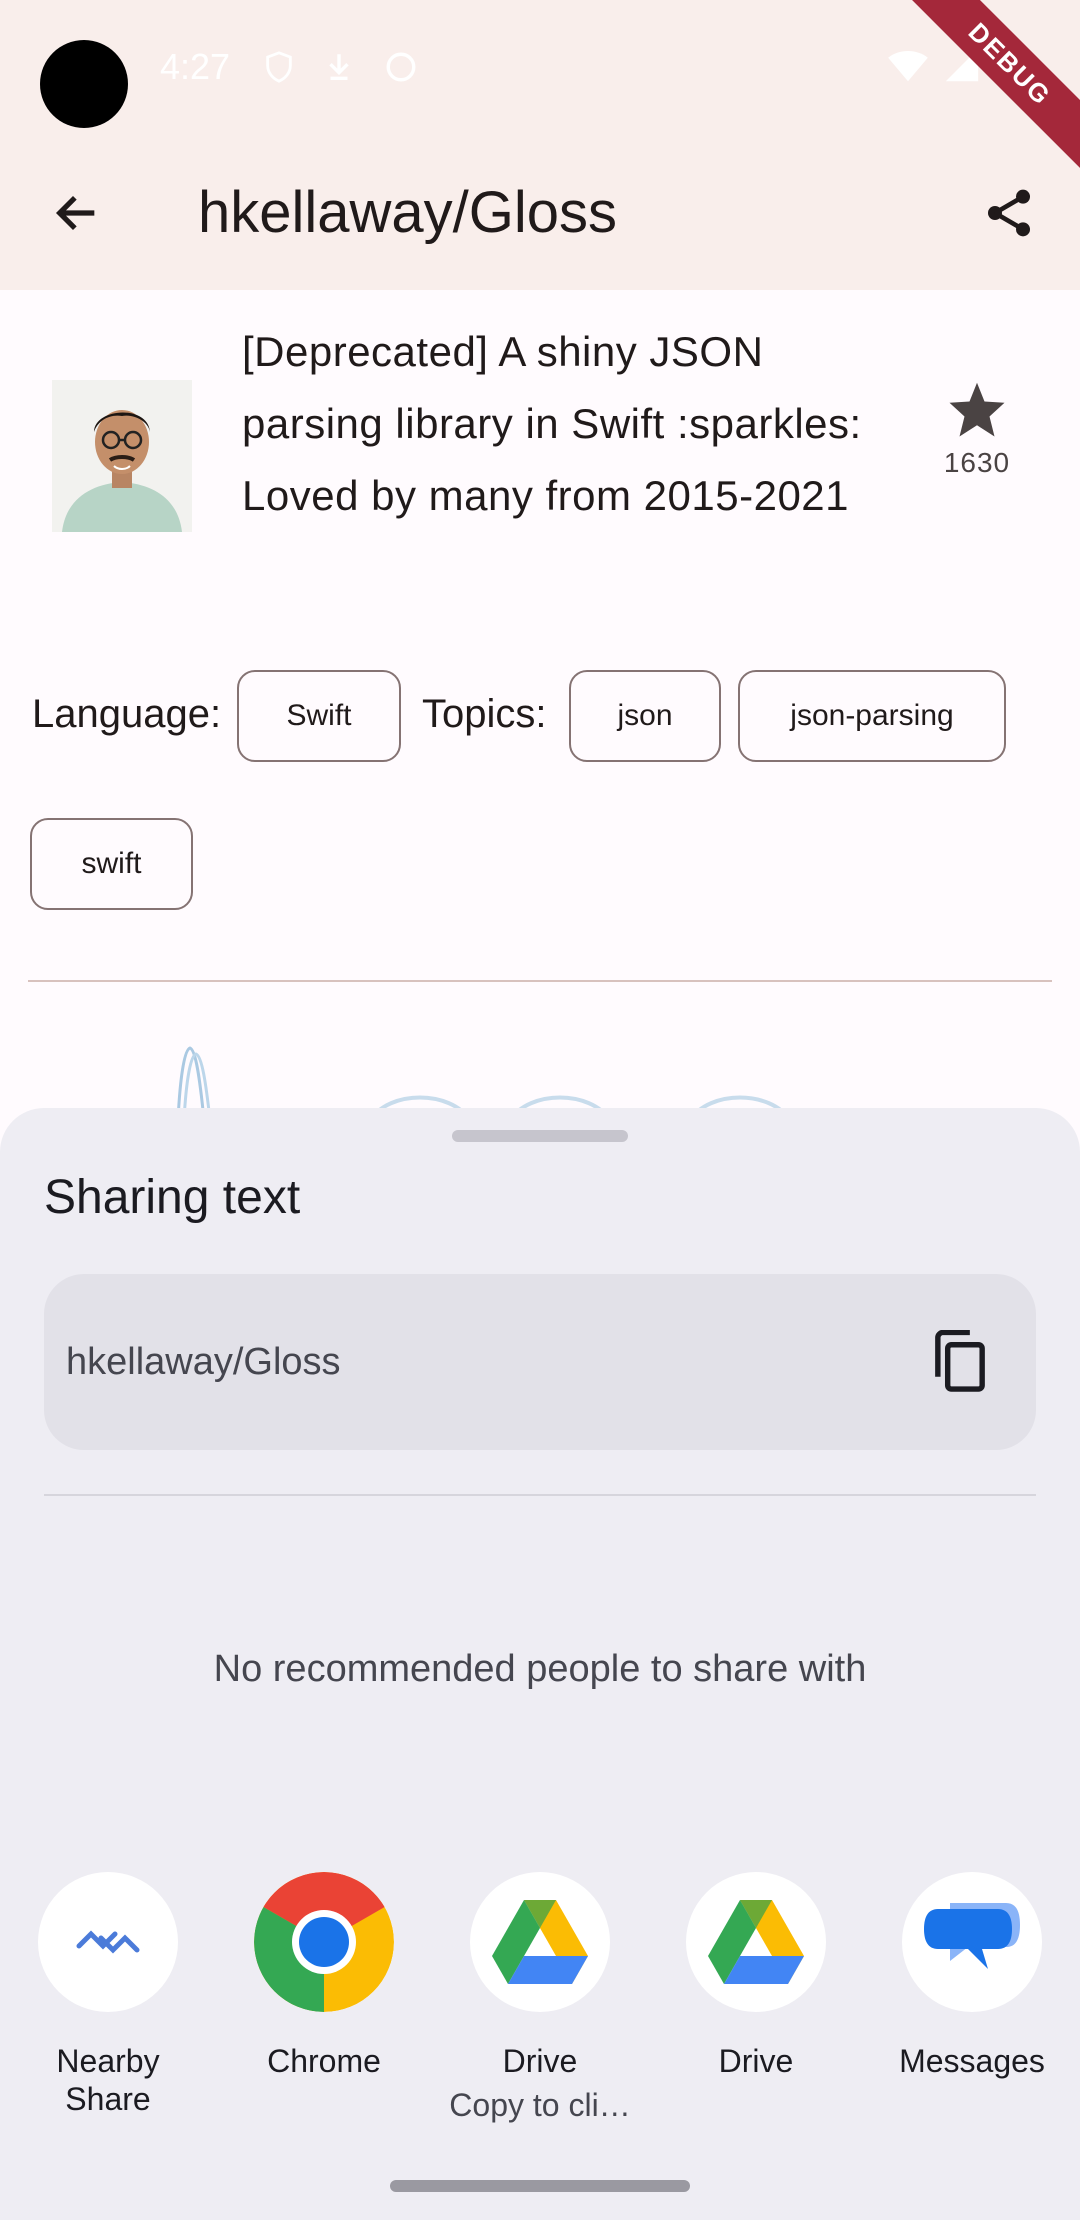 Image resolution: width=1080 pixels, height=2220 pixels. Describe the element at coordinates (540, 1136) in the screenshot. I see `drag-handle` at that location.